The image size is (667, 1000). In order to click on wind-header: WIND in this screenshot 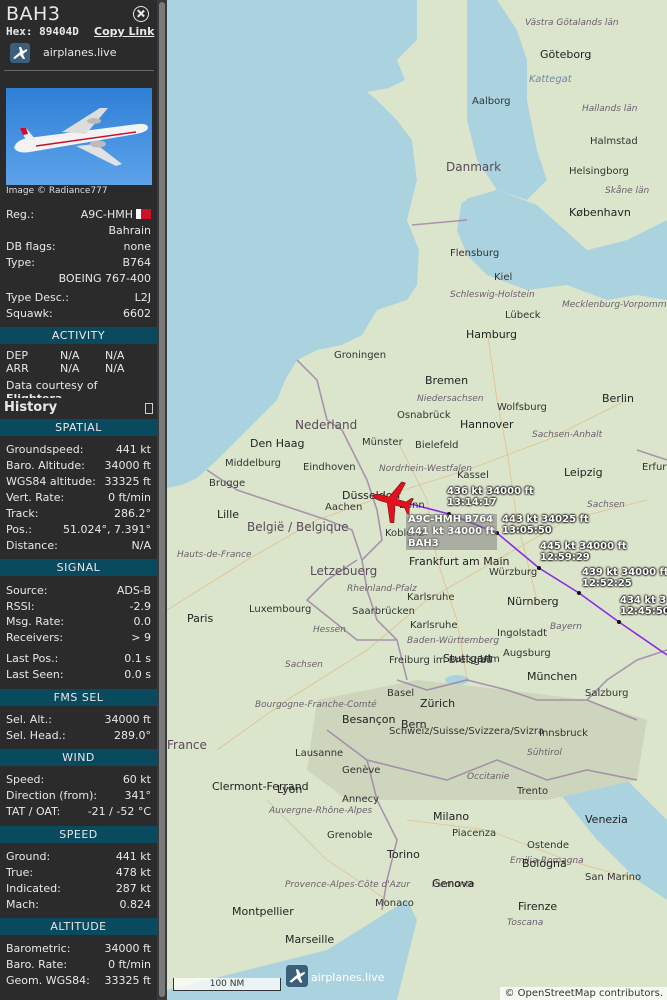, I will do `click(78, 757)`.